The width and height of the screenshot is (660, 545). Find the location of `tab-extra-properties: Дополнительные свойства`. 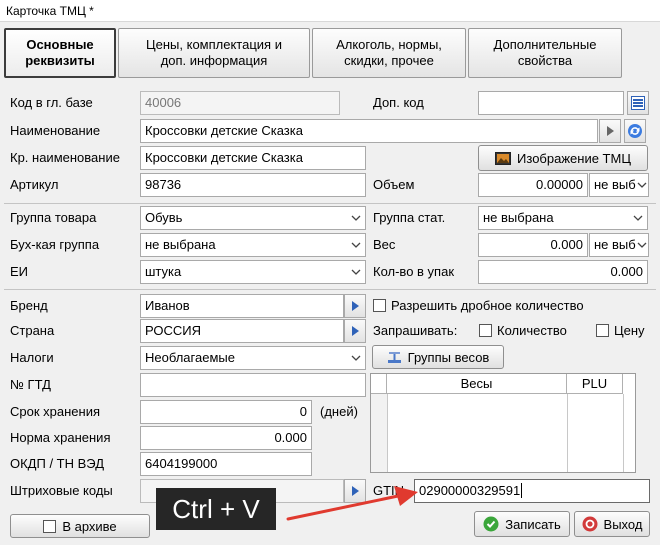

tab-extra-properties: Дополнительные свойства is located at coordinates (545, 53).